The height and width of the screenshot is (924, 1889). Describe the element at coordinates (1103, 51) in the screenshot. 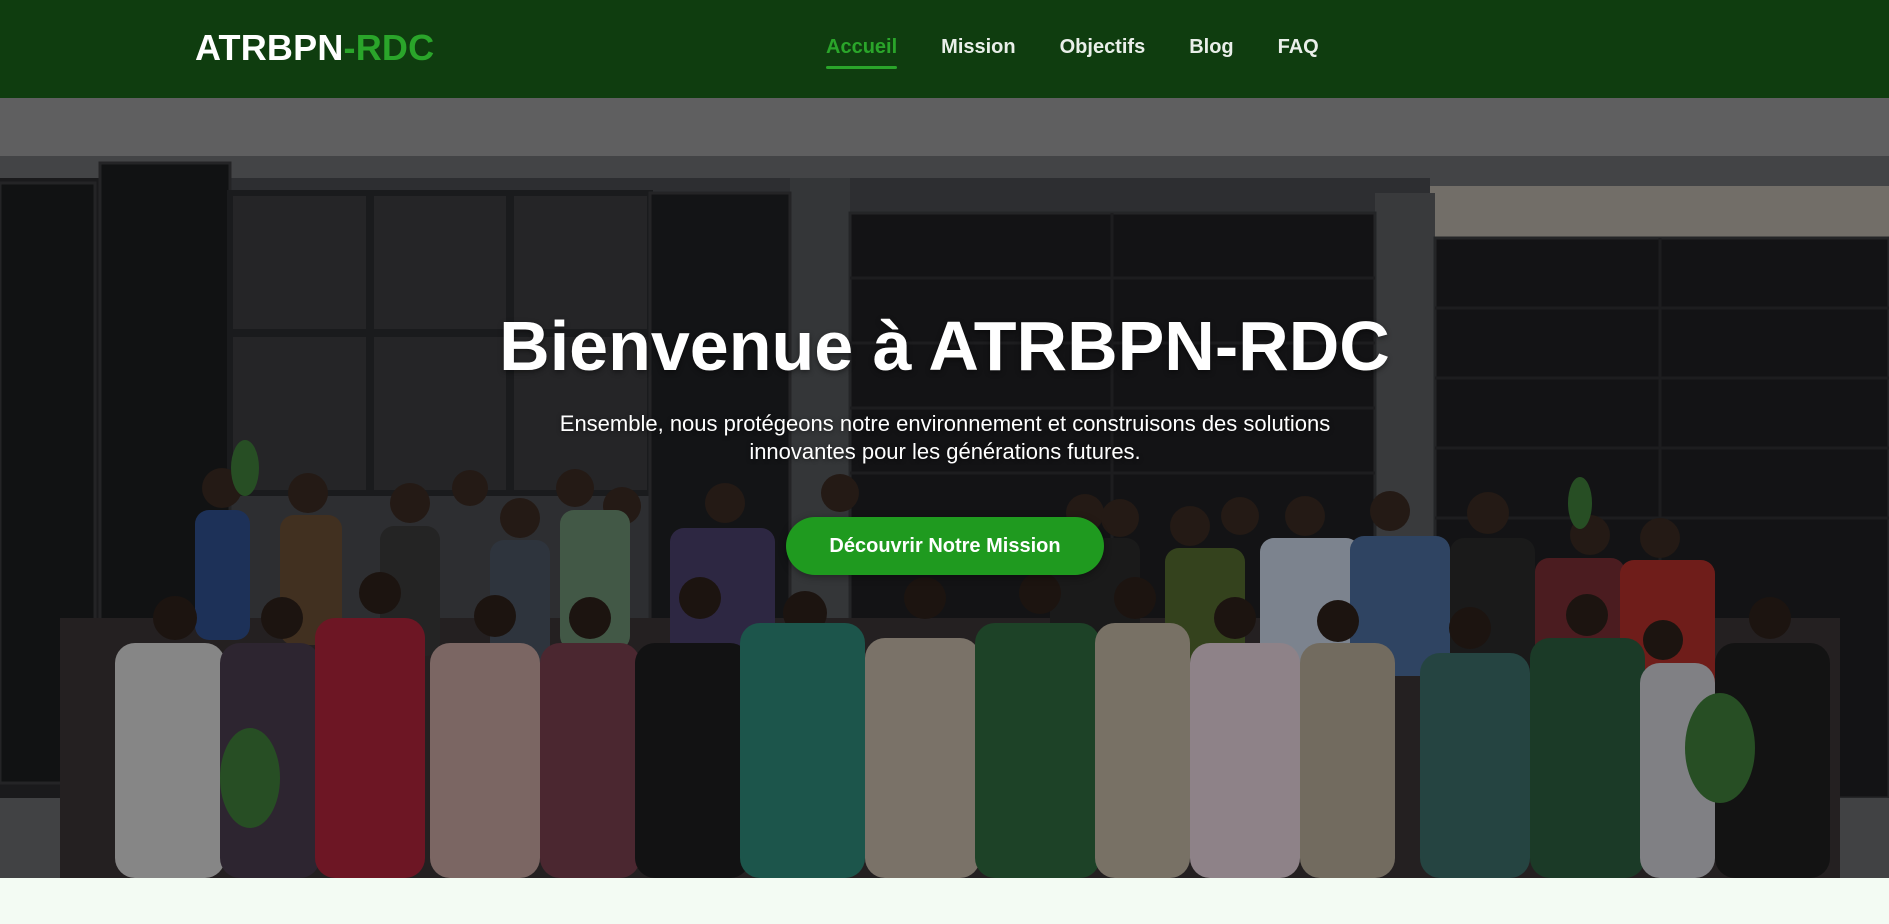

I see `nav-link-objectifs: Objectifs` at that location.